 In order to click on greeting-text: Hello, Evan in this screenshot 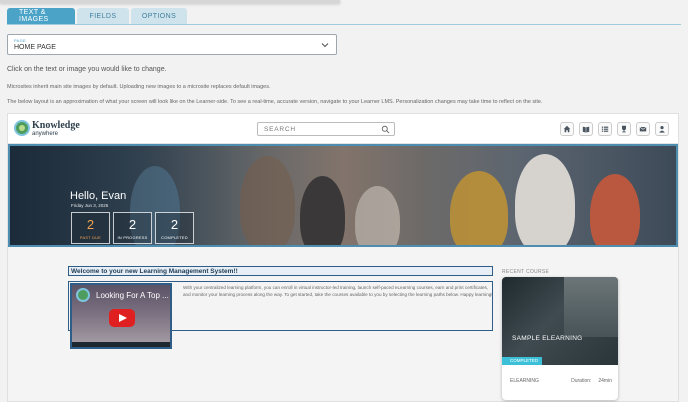, I will do `click(98, 196)`.